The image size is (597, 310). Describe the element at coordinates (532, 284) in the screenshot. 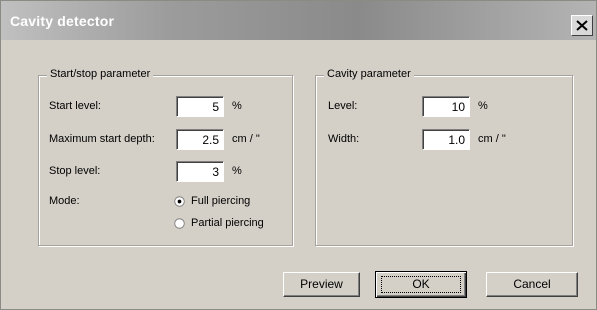

I see `cancel-button: Cancel` at that location.